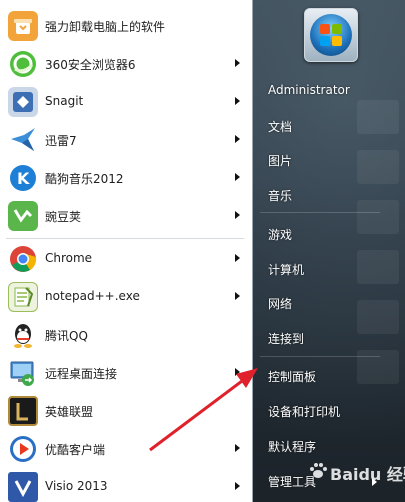 The width and height of the screenshot is (405, 502). Describe the element at coordinates (23, 335) in the screenshot. I see `qq-icon` at that location.